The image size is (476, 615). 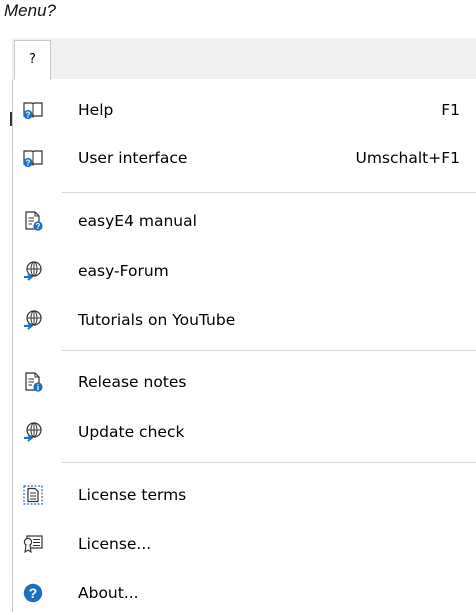 I want to click on menu-item-update-check: Update check, so click(x=244, y=432).